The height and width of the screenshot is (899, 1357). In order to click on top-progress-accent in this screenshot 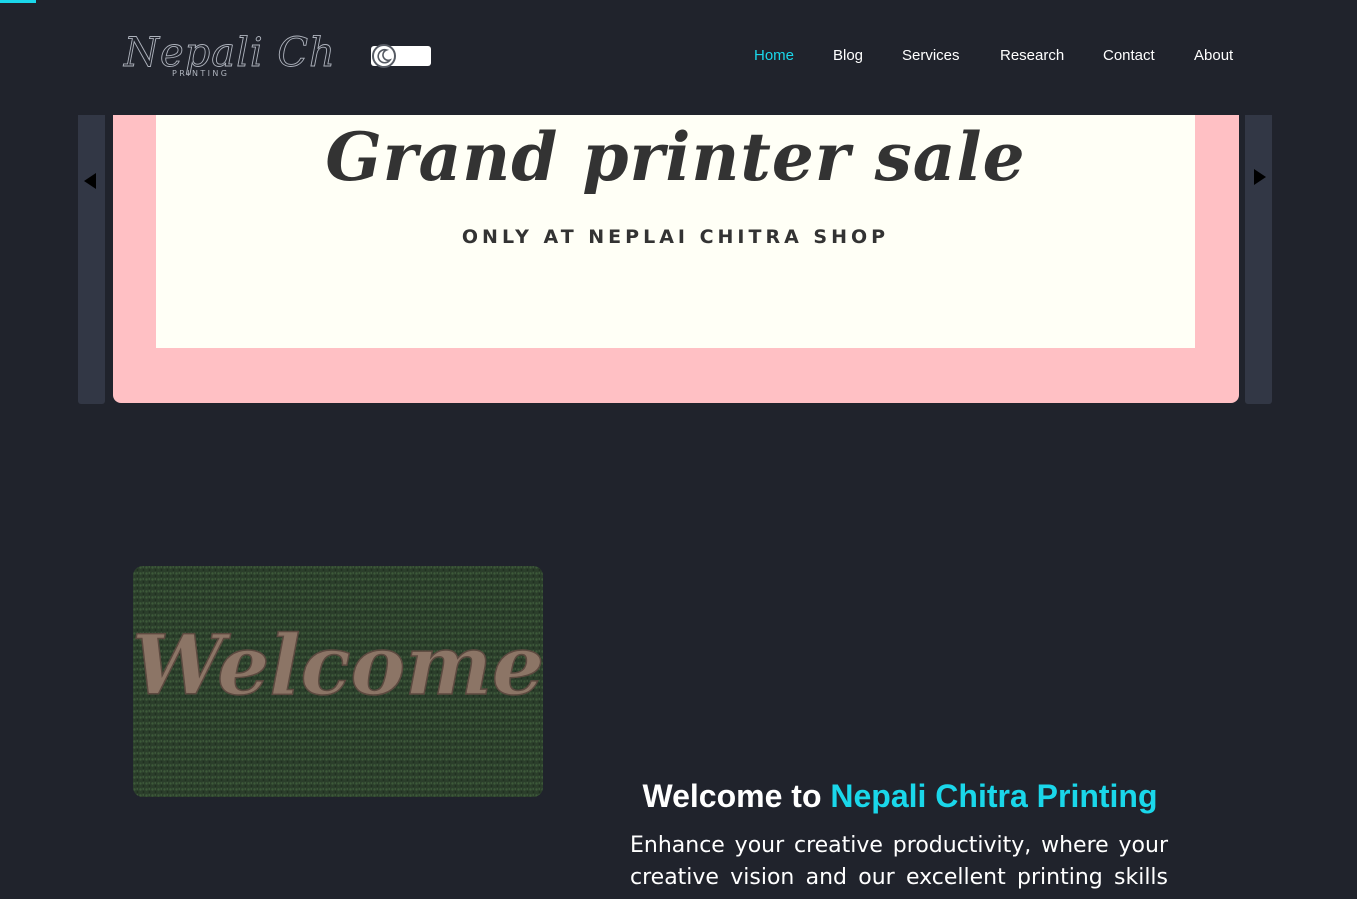, I will do `click(18, 1)`.